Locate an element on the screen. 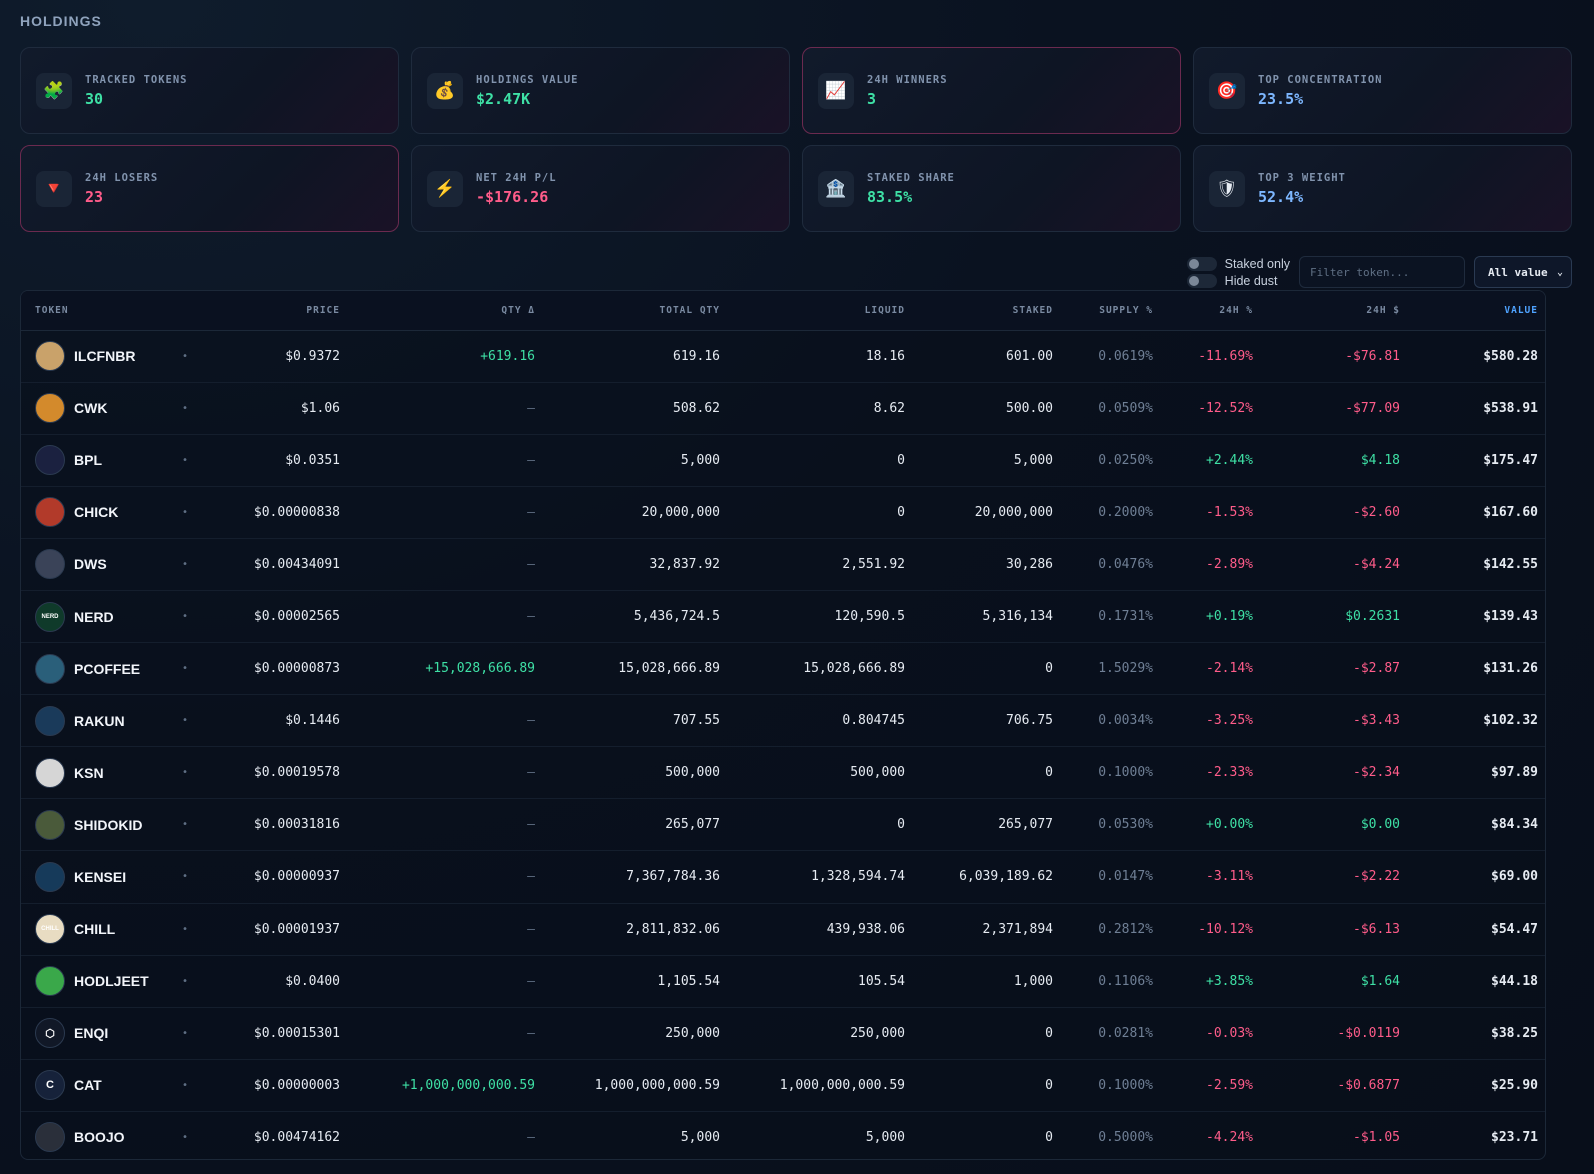  change-pct-cell: -12.52% is located at coordinates (1225, 408).